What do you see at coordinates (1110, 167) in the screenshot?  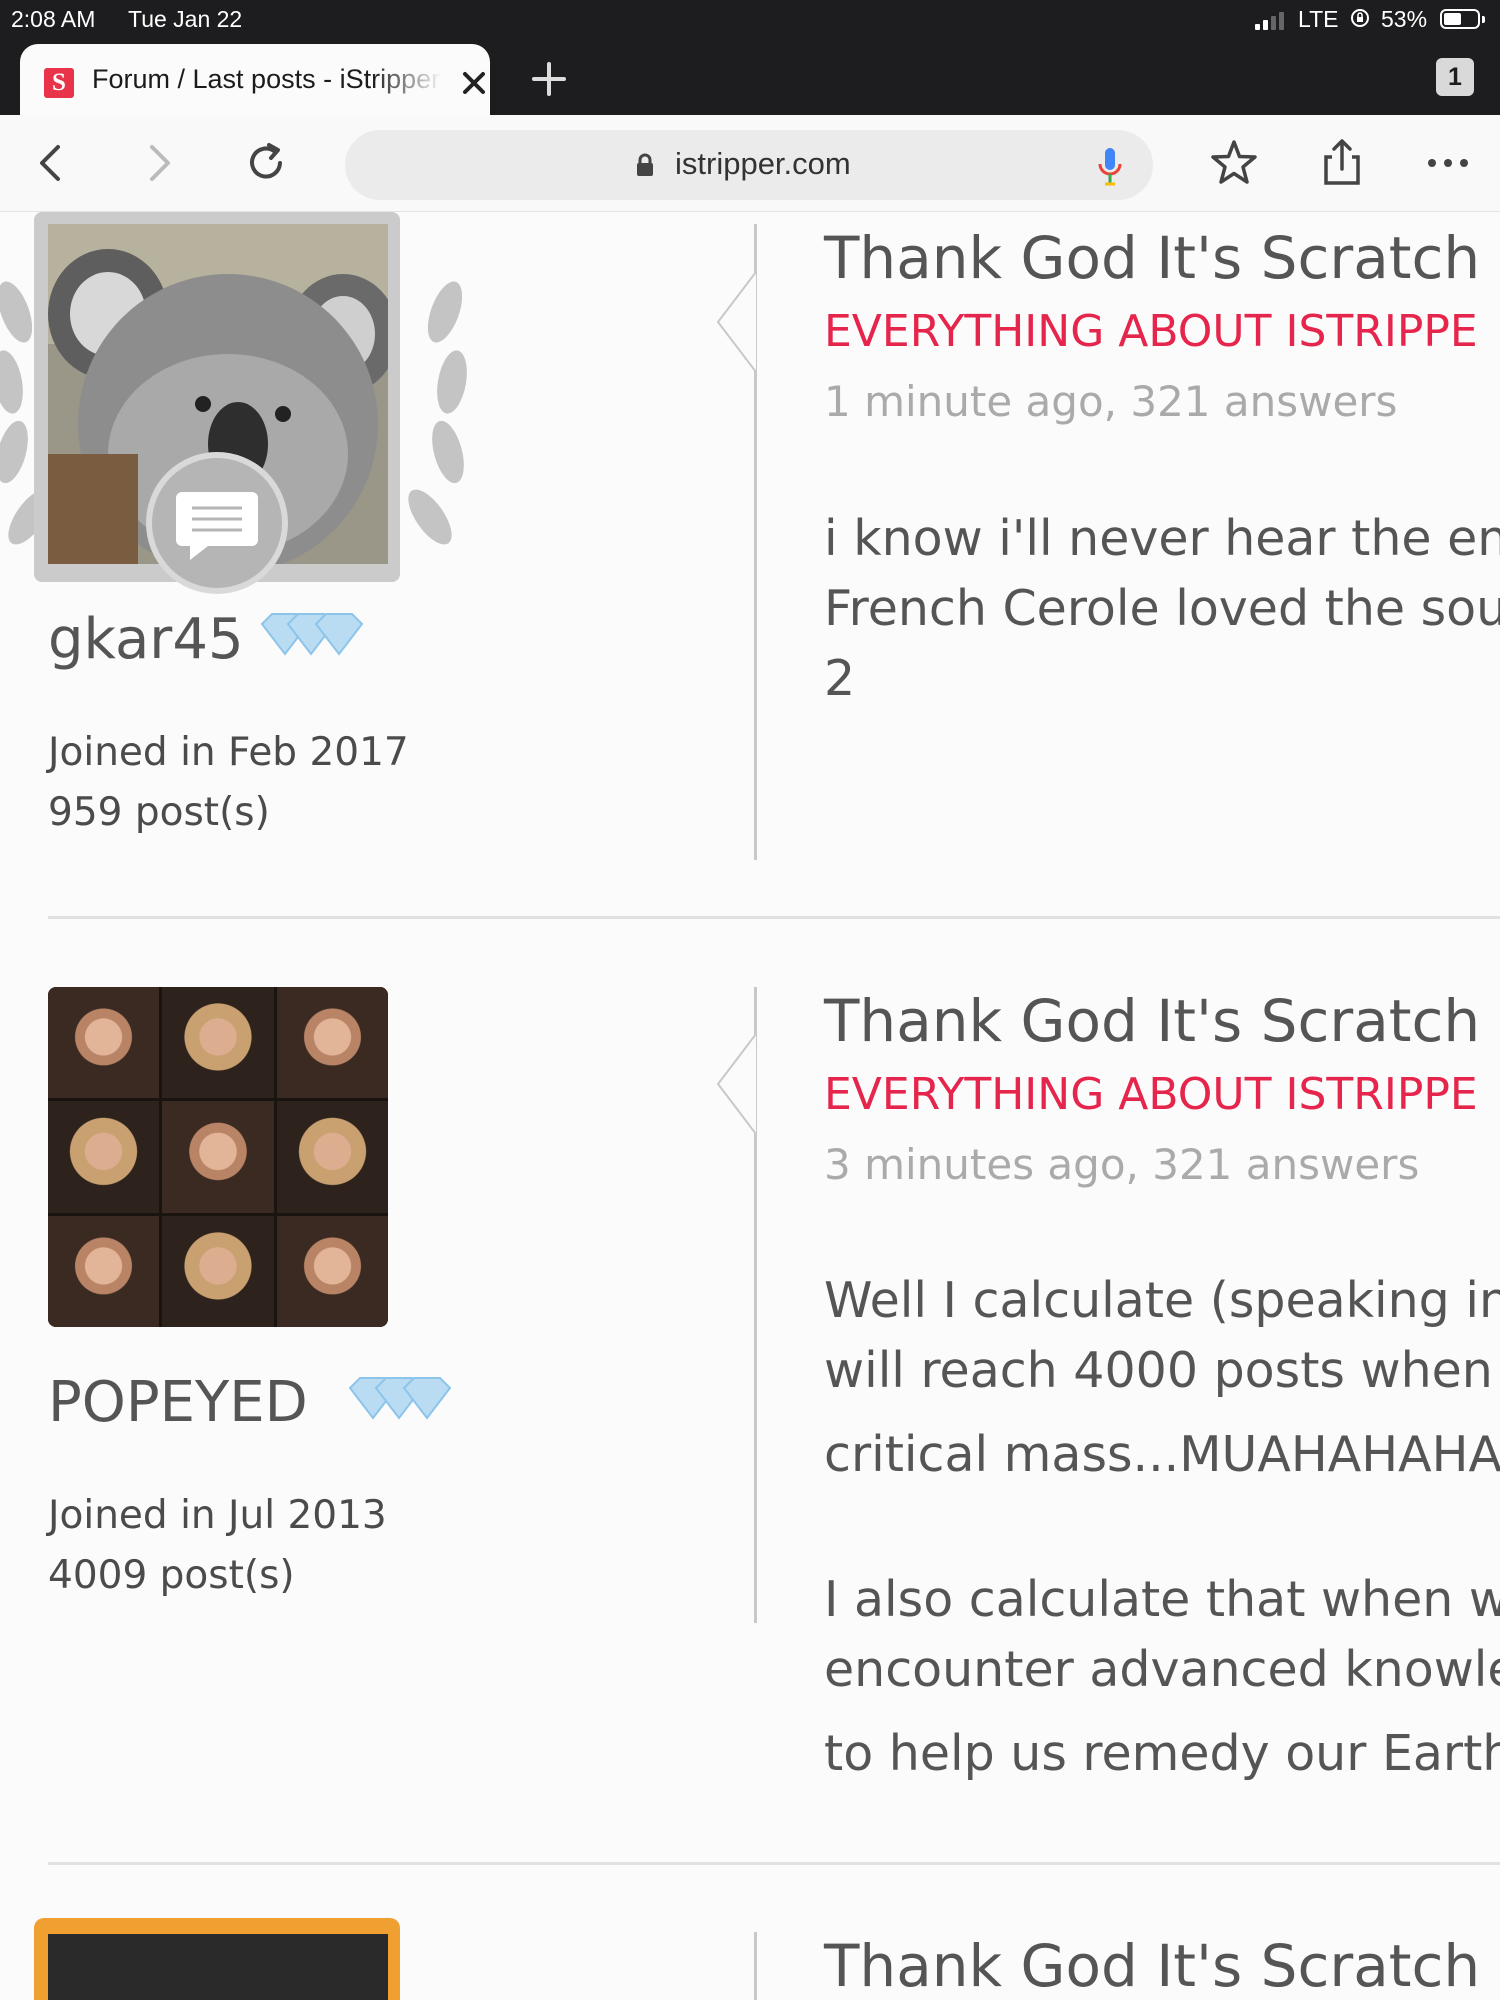 I see `microphone-icon` at bounding box center [1110, 167].